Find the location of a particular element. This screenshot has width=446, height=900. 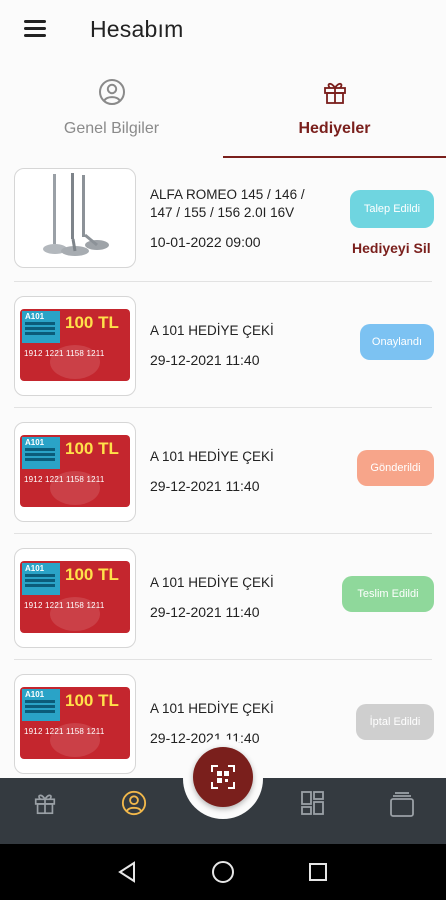

home-icon is located at coordinates (223, 872).